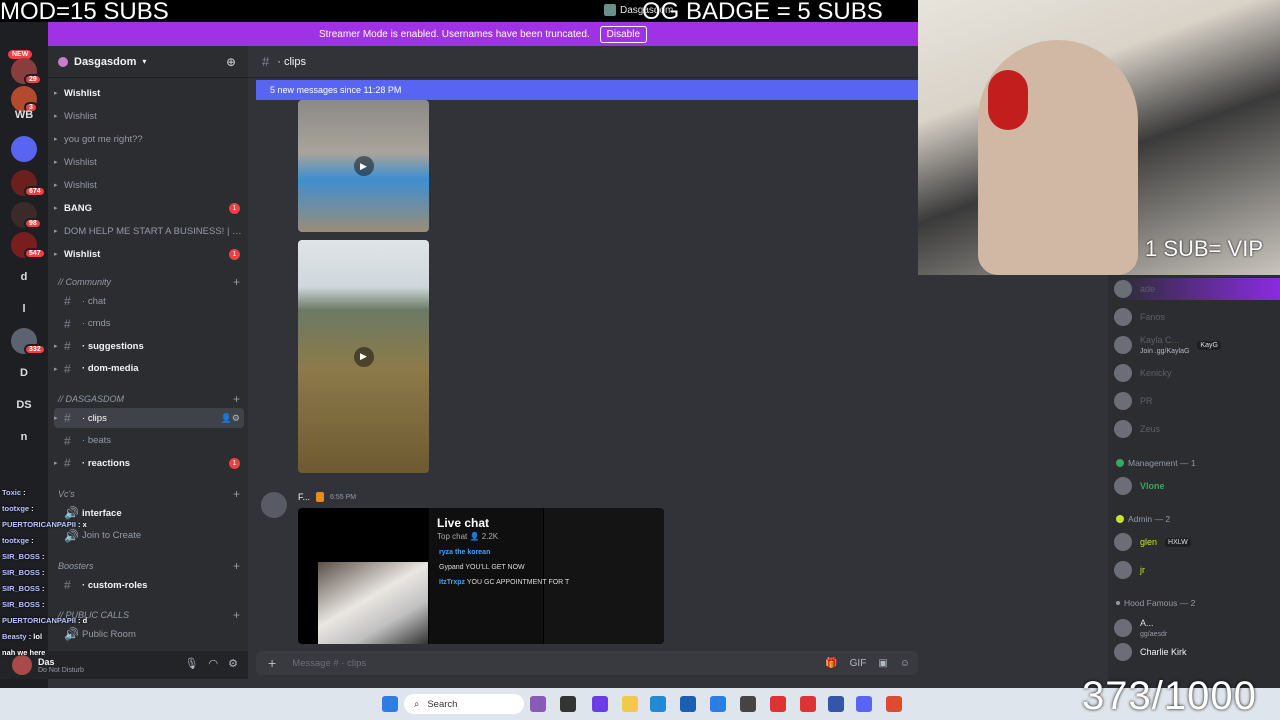  Describe the element at coordinates (1150, 429) in the screenshot. I see `member-name: Zeus` at that location.